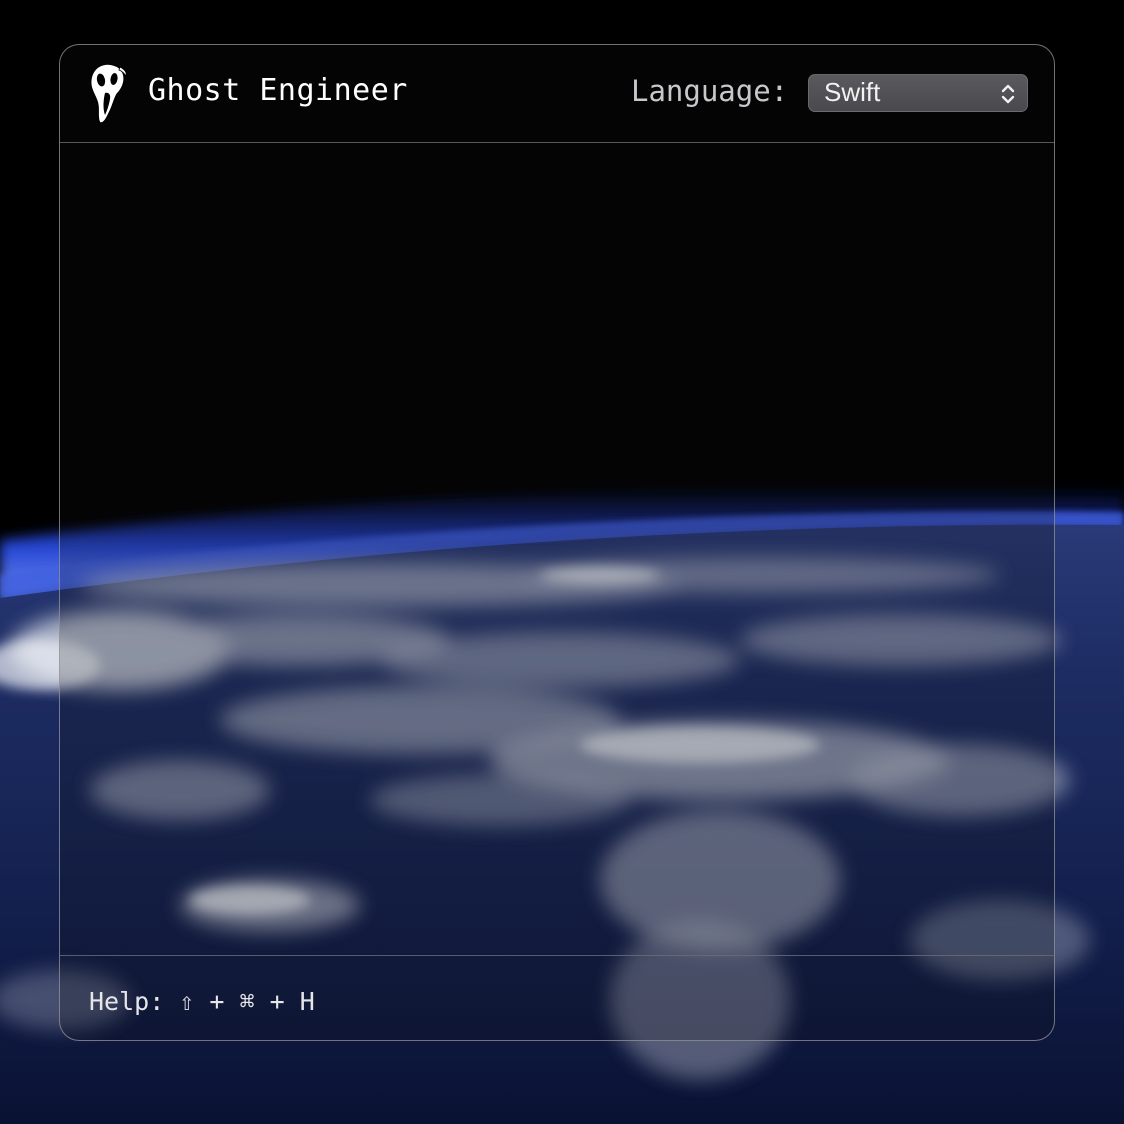 The image size is (1124, 1124). I want to click on language-select: Swift, so click(918, 93).